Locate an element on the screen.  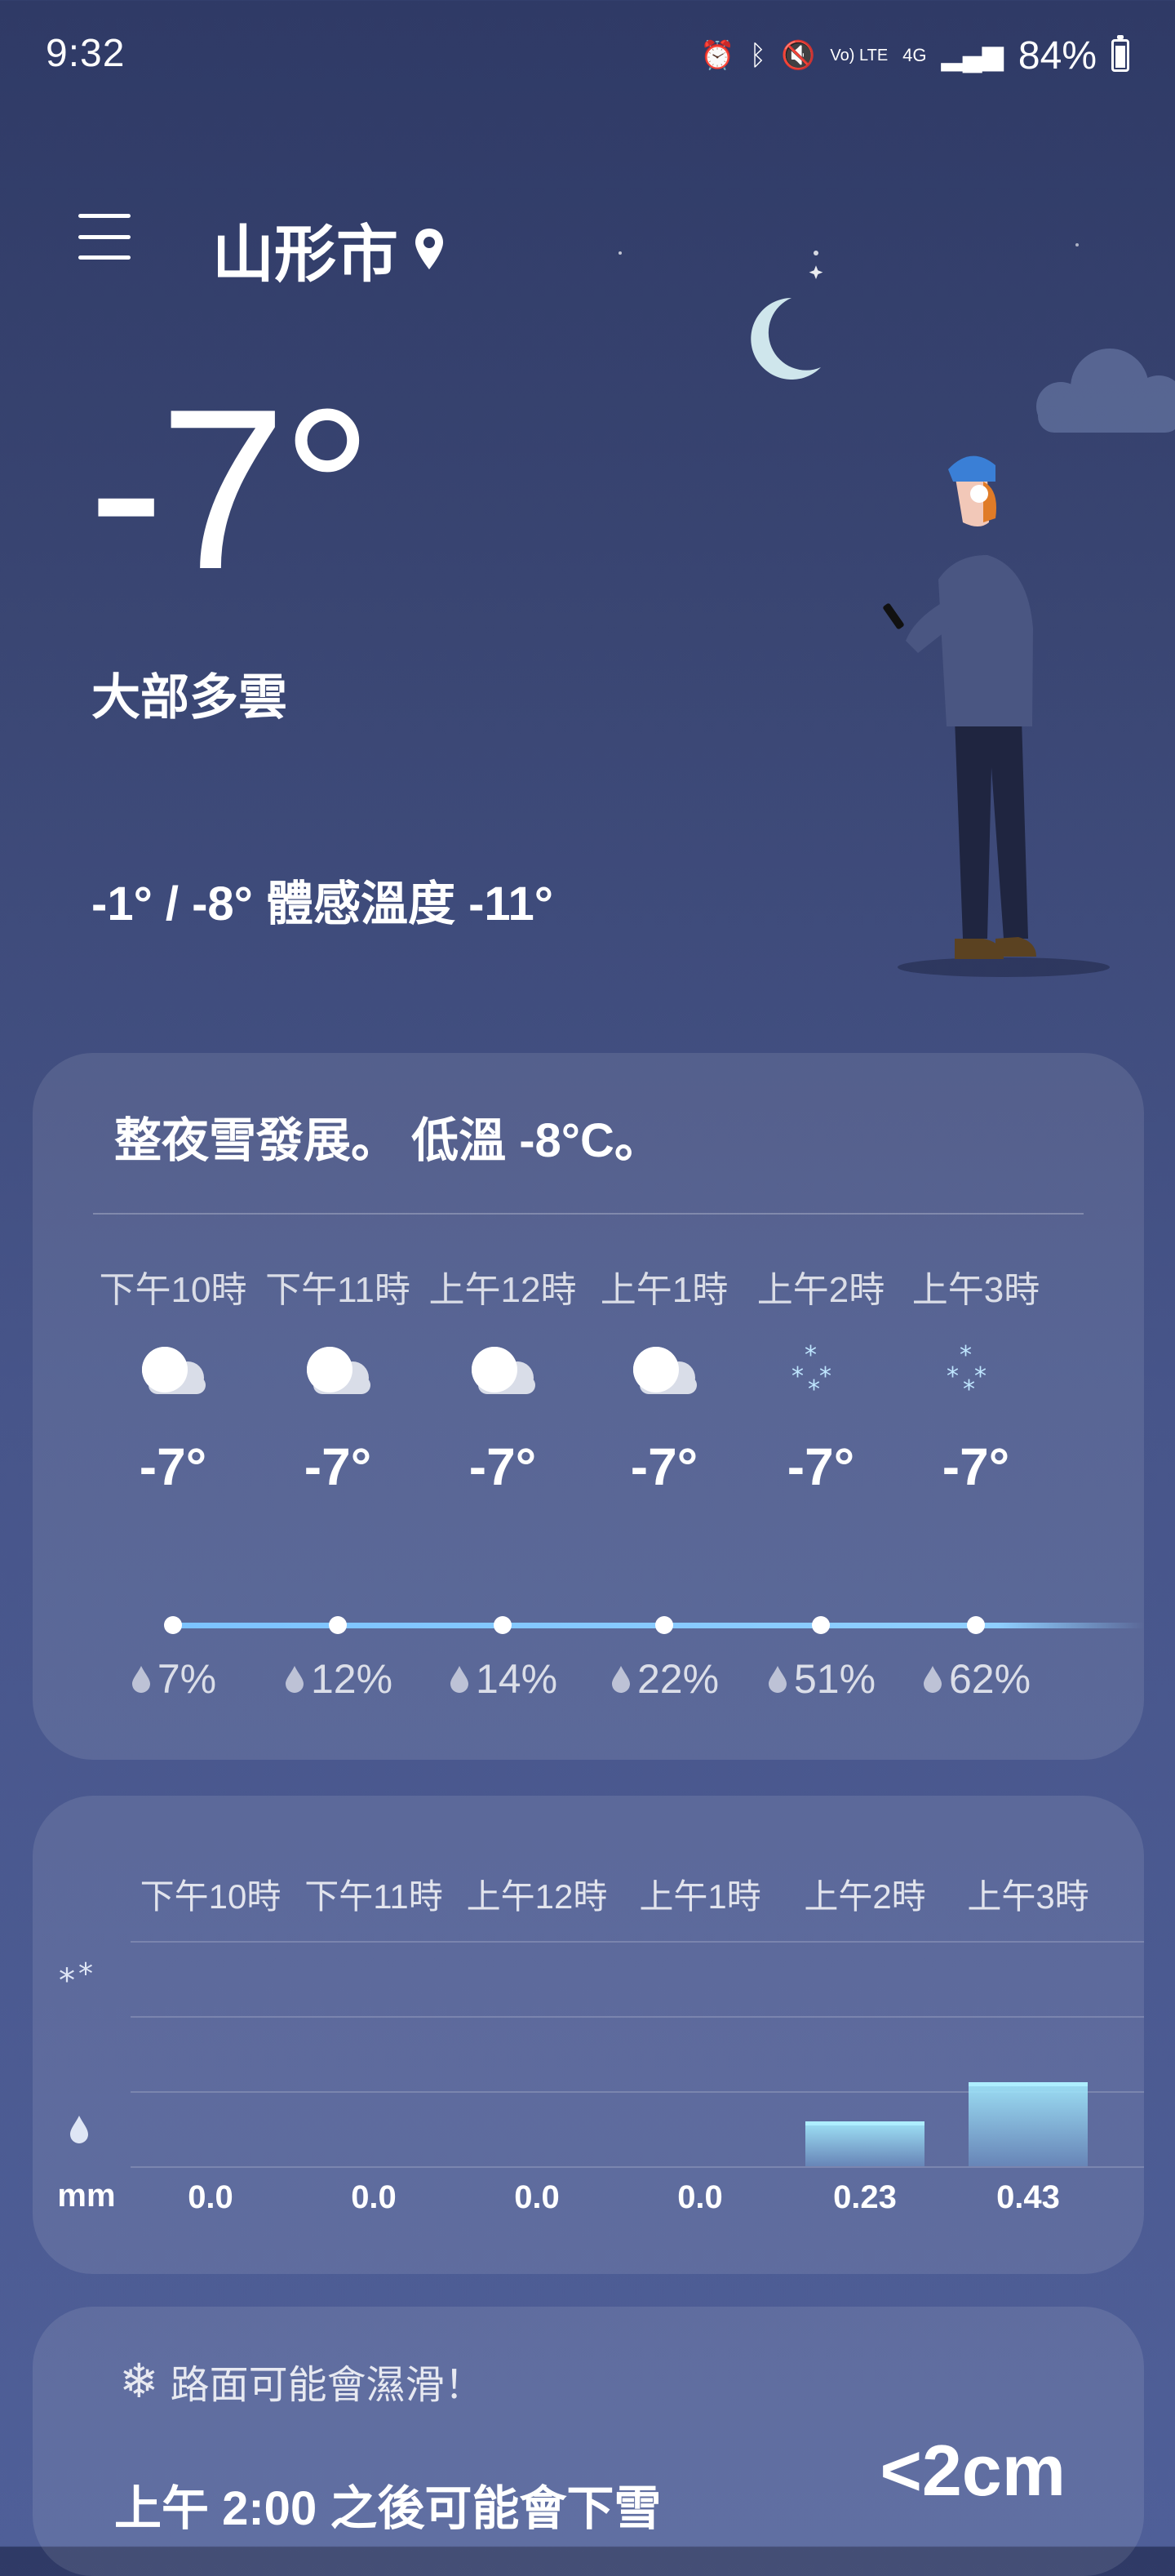
snow-amount-icon: * * is located at coordinates (76, 1979).